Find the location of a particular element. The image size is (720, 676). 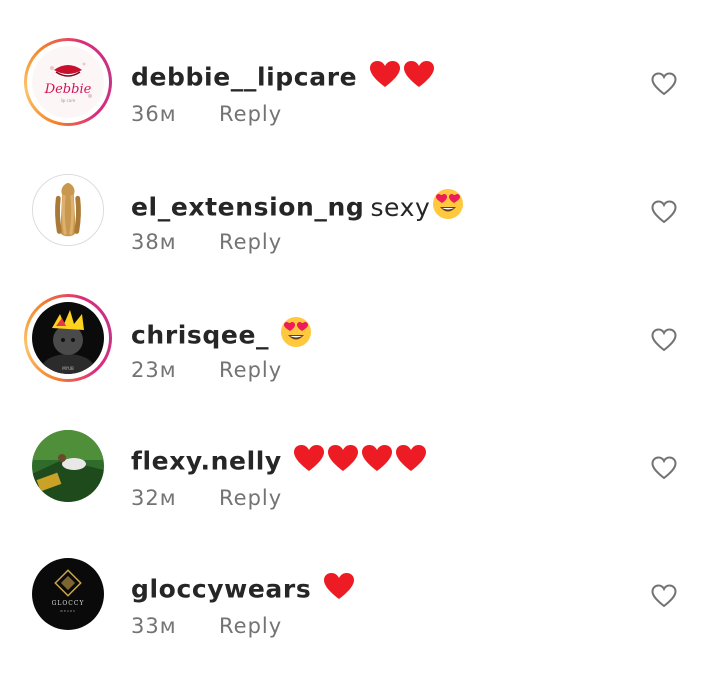

comment-meta: 23м Reply is located at coordinates (206, 370).